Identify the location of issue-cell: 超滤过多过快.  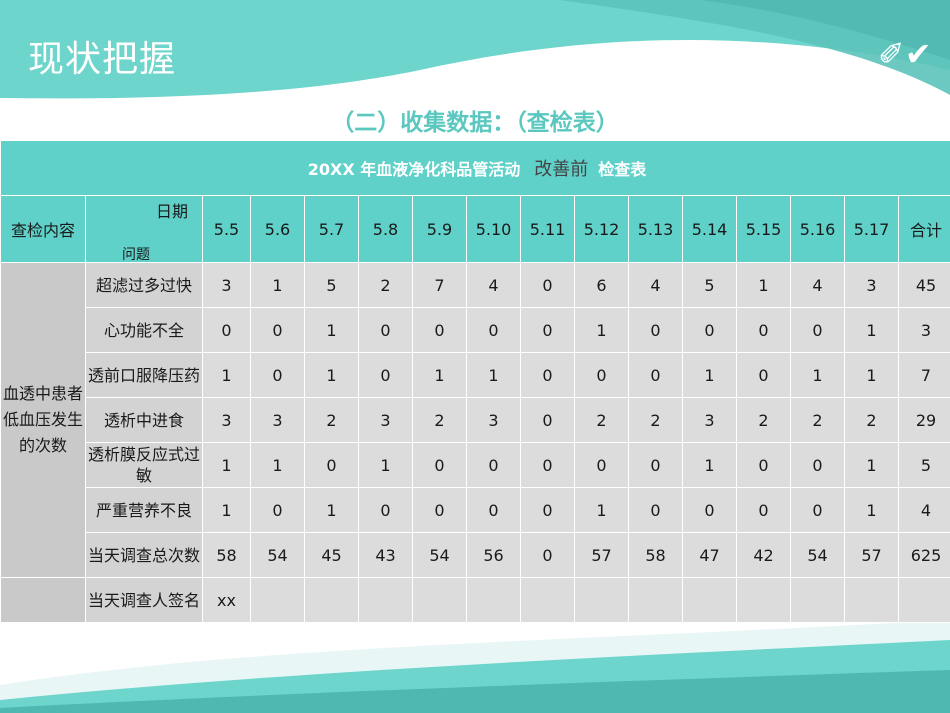
(144, 285).